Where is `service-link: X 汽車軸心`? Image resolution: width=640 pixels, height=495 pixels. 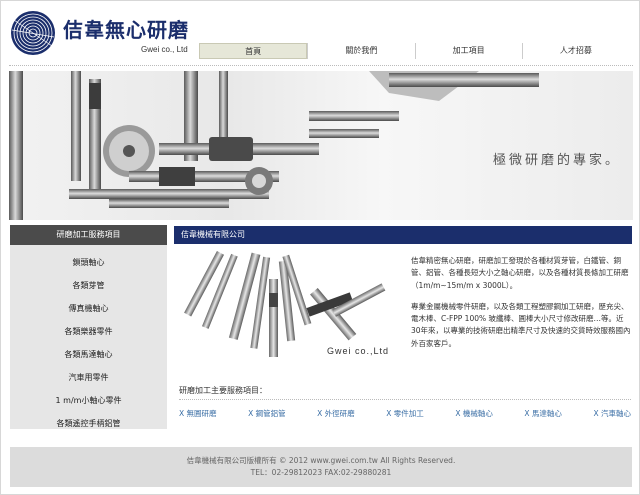 service-link: X 汽車軸心 is located at coordinates (612, 413).